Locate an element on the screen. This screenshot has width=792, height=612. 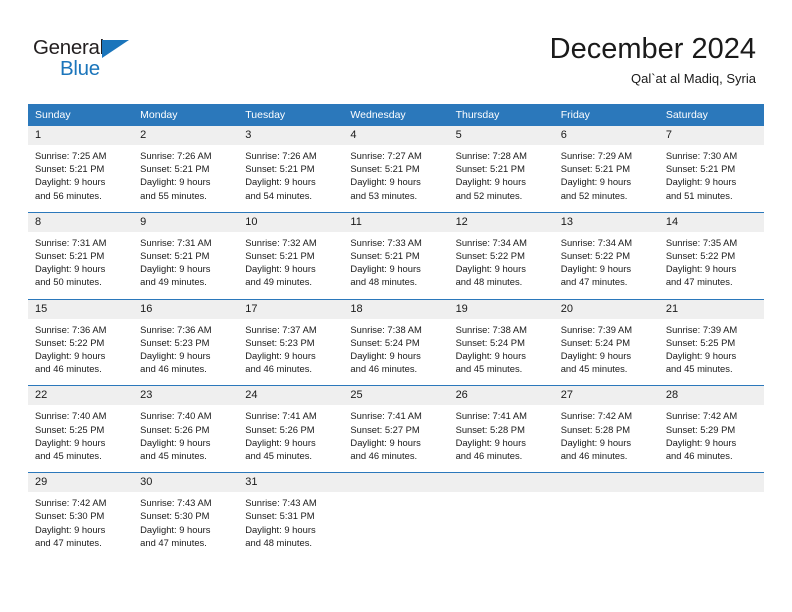
daylight-text-line2: and 55 minutes. is located at coordinates (173, 195).